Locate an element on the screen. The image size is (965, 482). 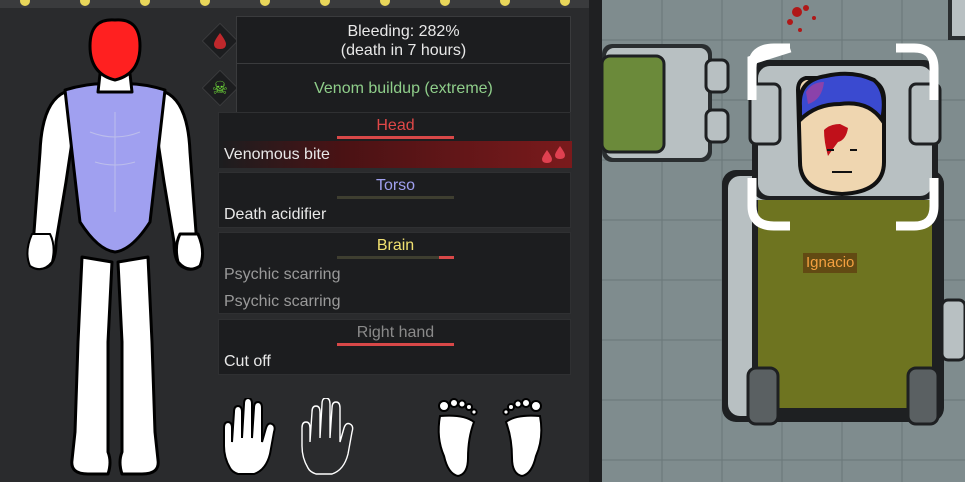
part-head: Head Venomous bite is located at coordinates (395, 140).